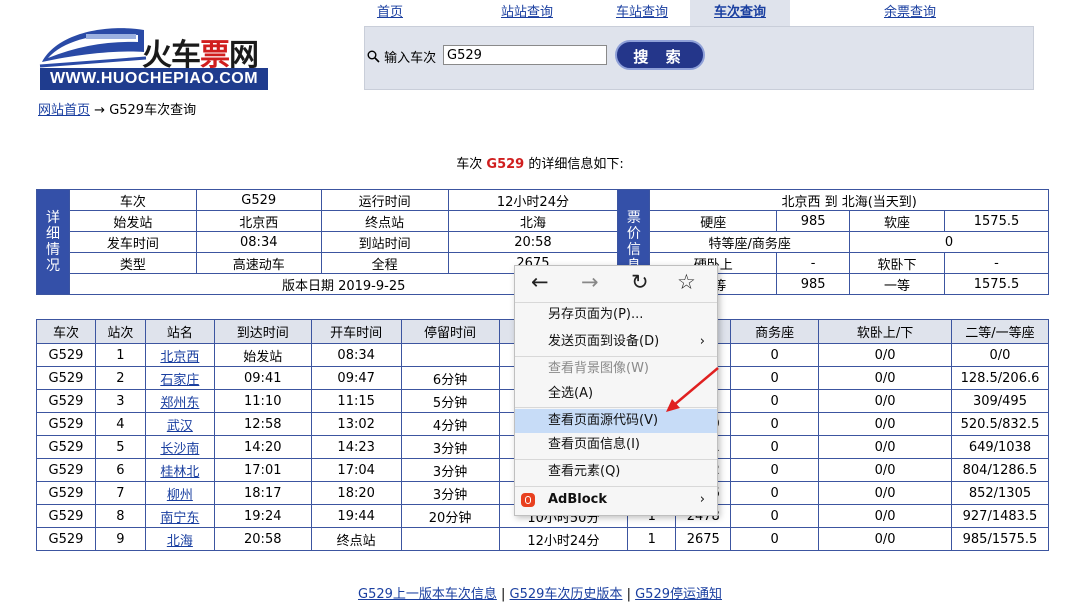  I want to click on info-label: 全程, so click(384, 263).